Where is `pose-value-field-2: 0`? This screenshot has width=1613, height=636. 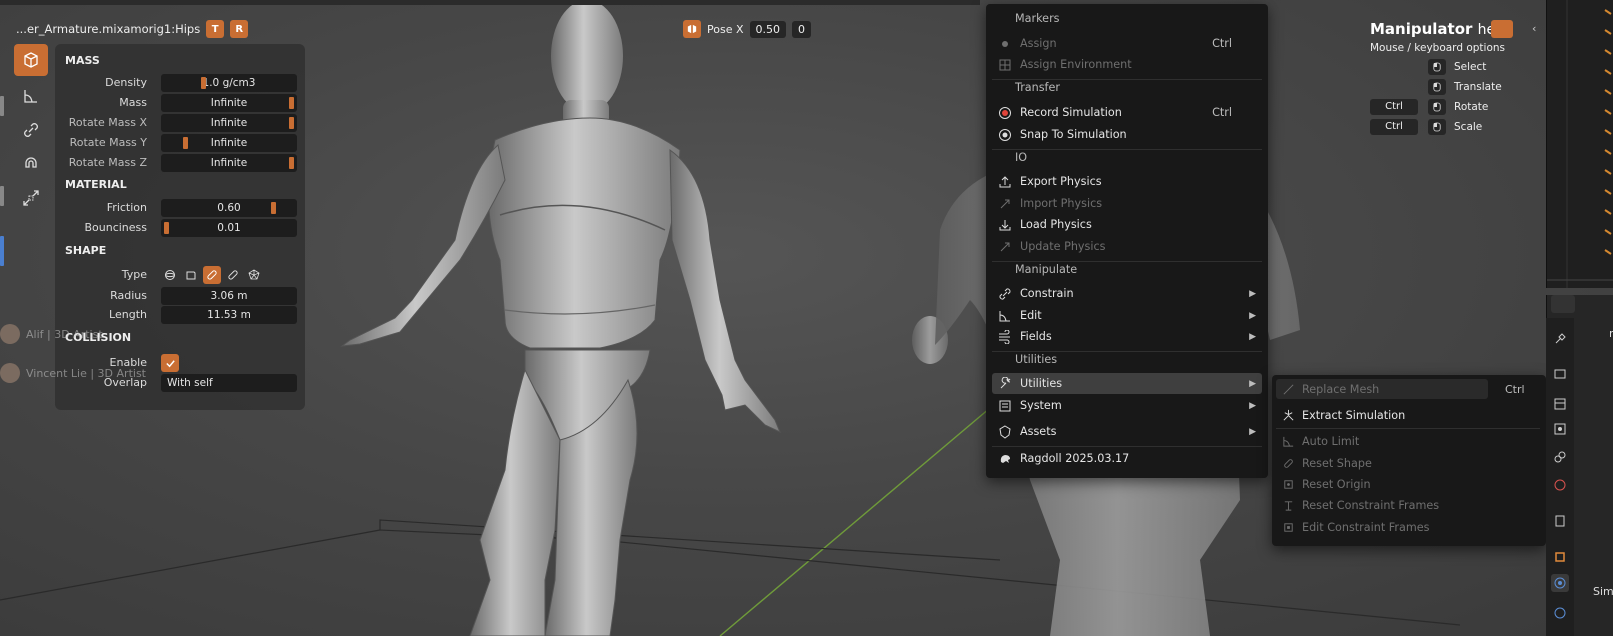 pose-value-field-2: 0 is located at coordinates (802, 29).